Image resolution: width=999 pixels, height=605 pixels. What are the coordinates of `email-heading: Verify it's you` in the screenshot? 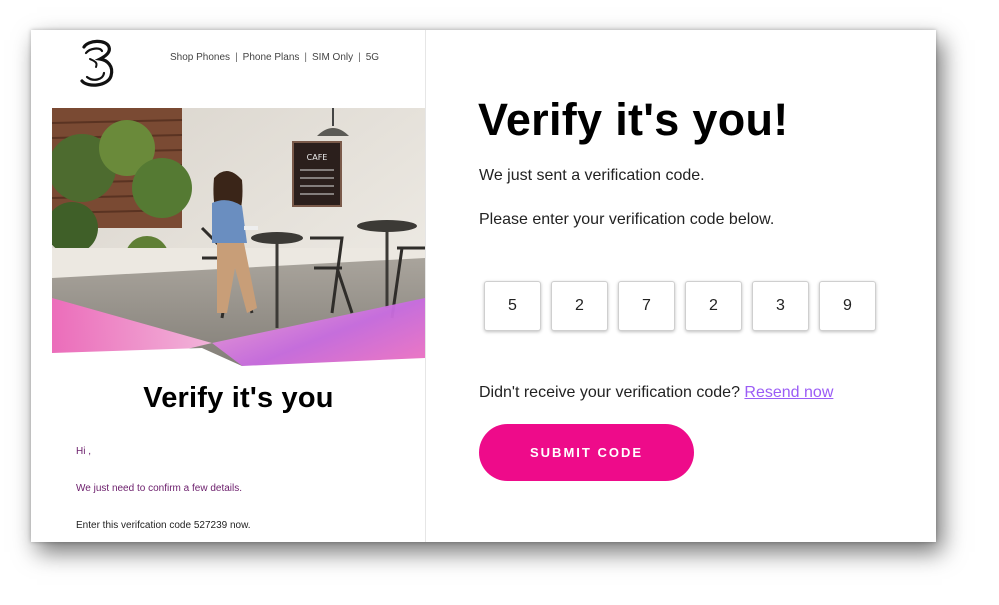 It's located at (238, 398).